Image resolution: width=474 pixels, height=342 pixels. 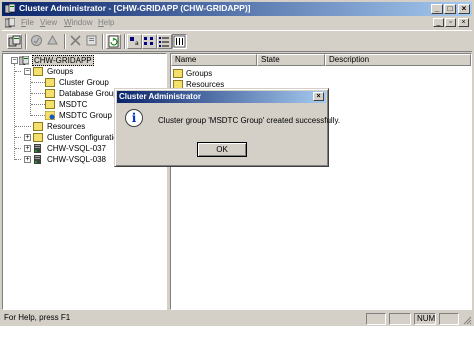 I want to click on cluster-icon, so click(x=24, y=60).